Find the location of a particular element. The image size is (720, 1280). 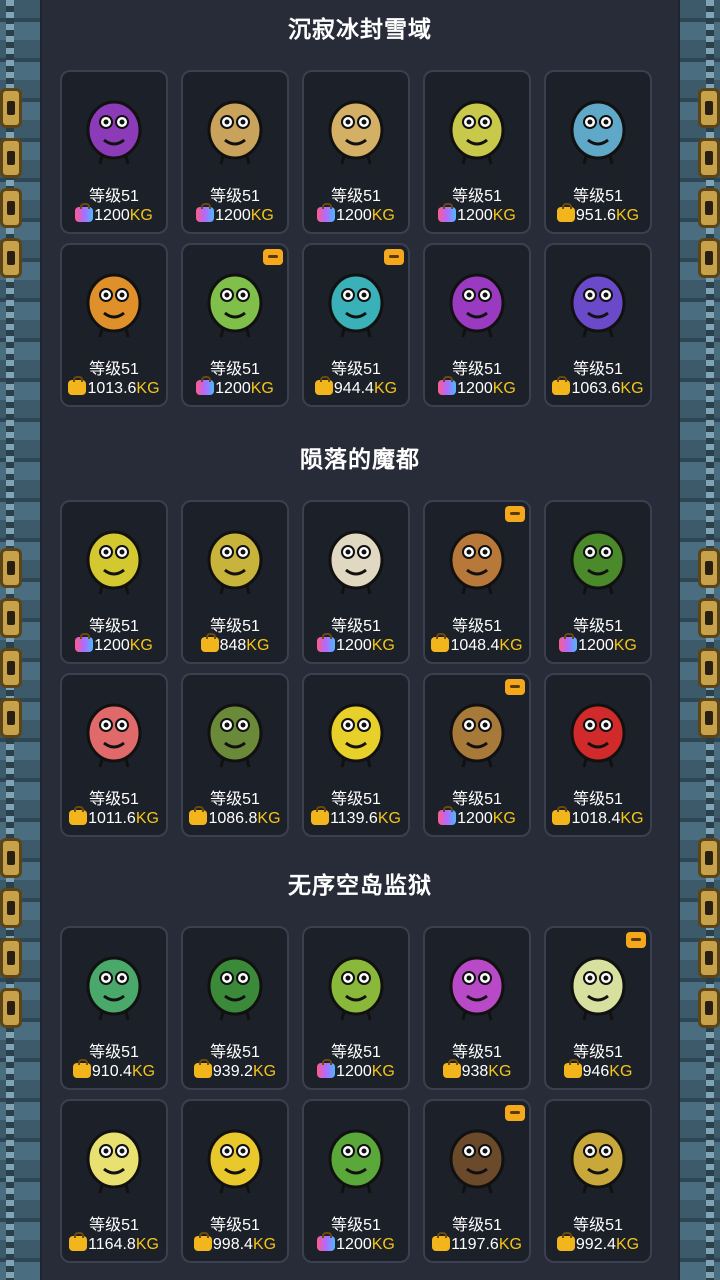

weight-row: 939.2KG is located at coordinates (235, 1070).